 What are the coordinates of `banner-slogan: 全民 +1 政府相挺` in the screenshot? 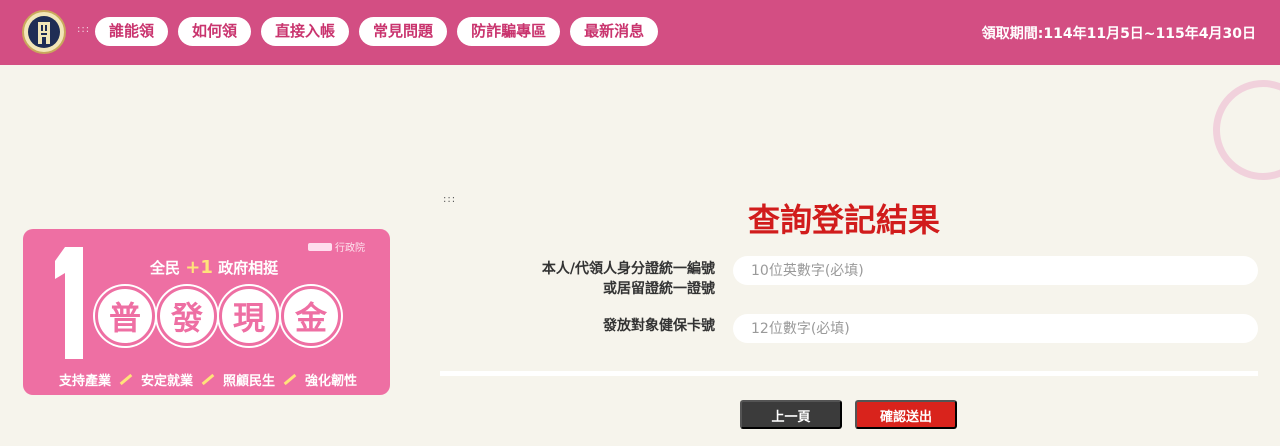 It's located at (214, 267).